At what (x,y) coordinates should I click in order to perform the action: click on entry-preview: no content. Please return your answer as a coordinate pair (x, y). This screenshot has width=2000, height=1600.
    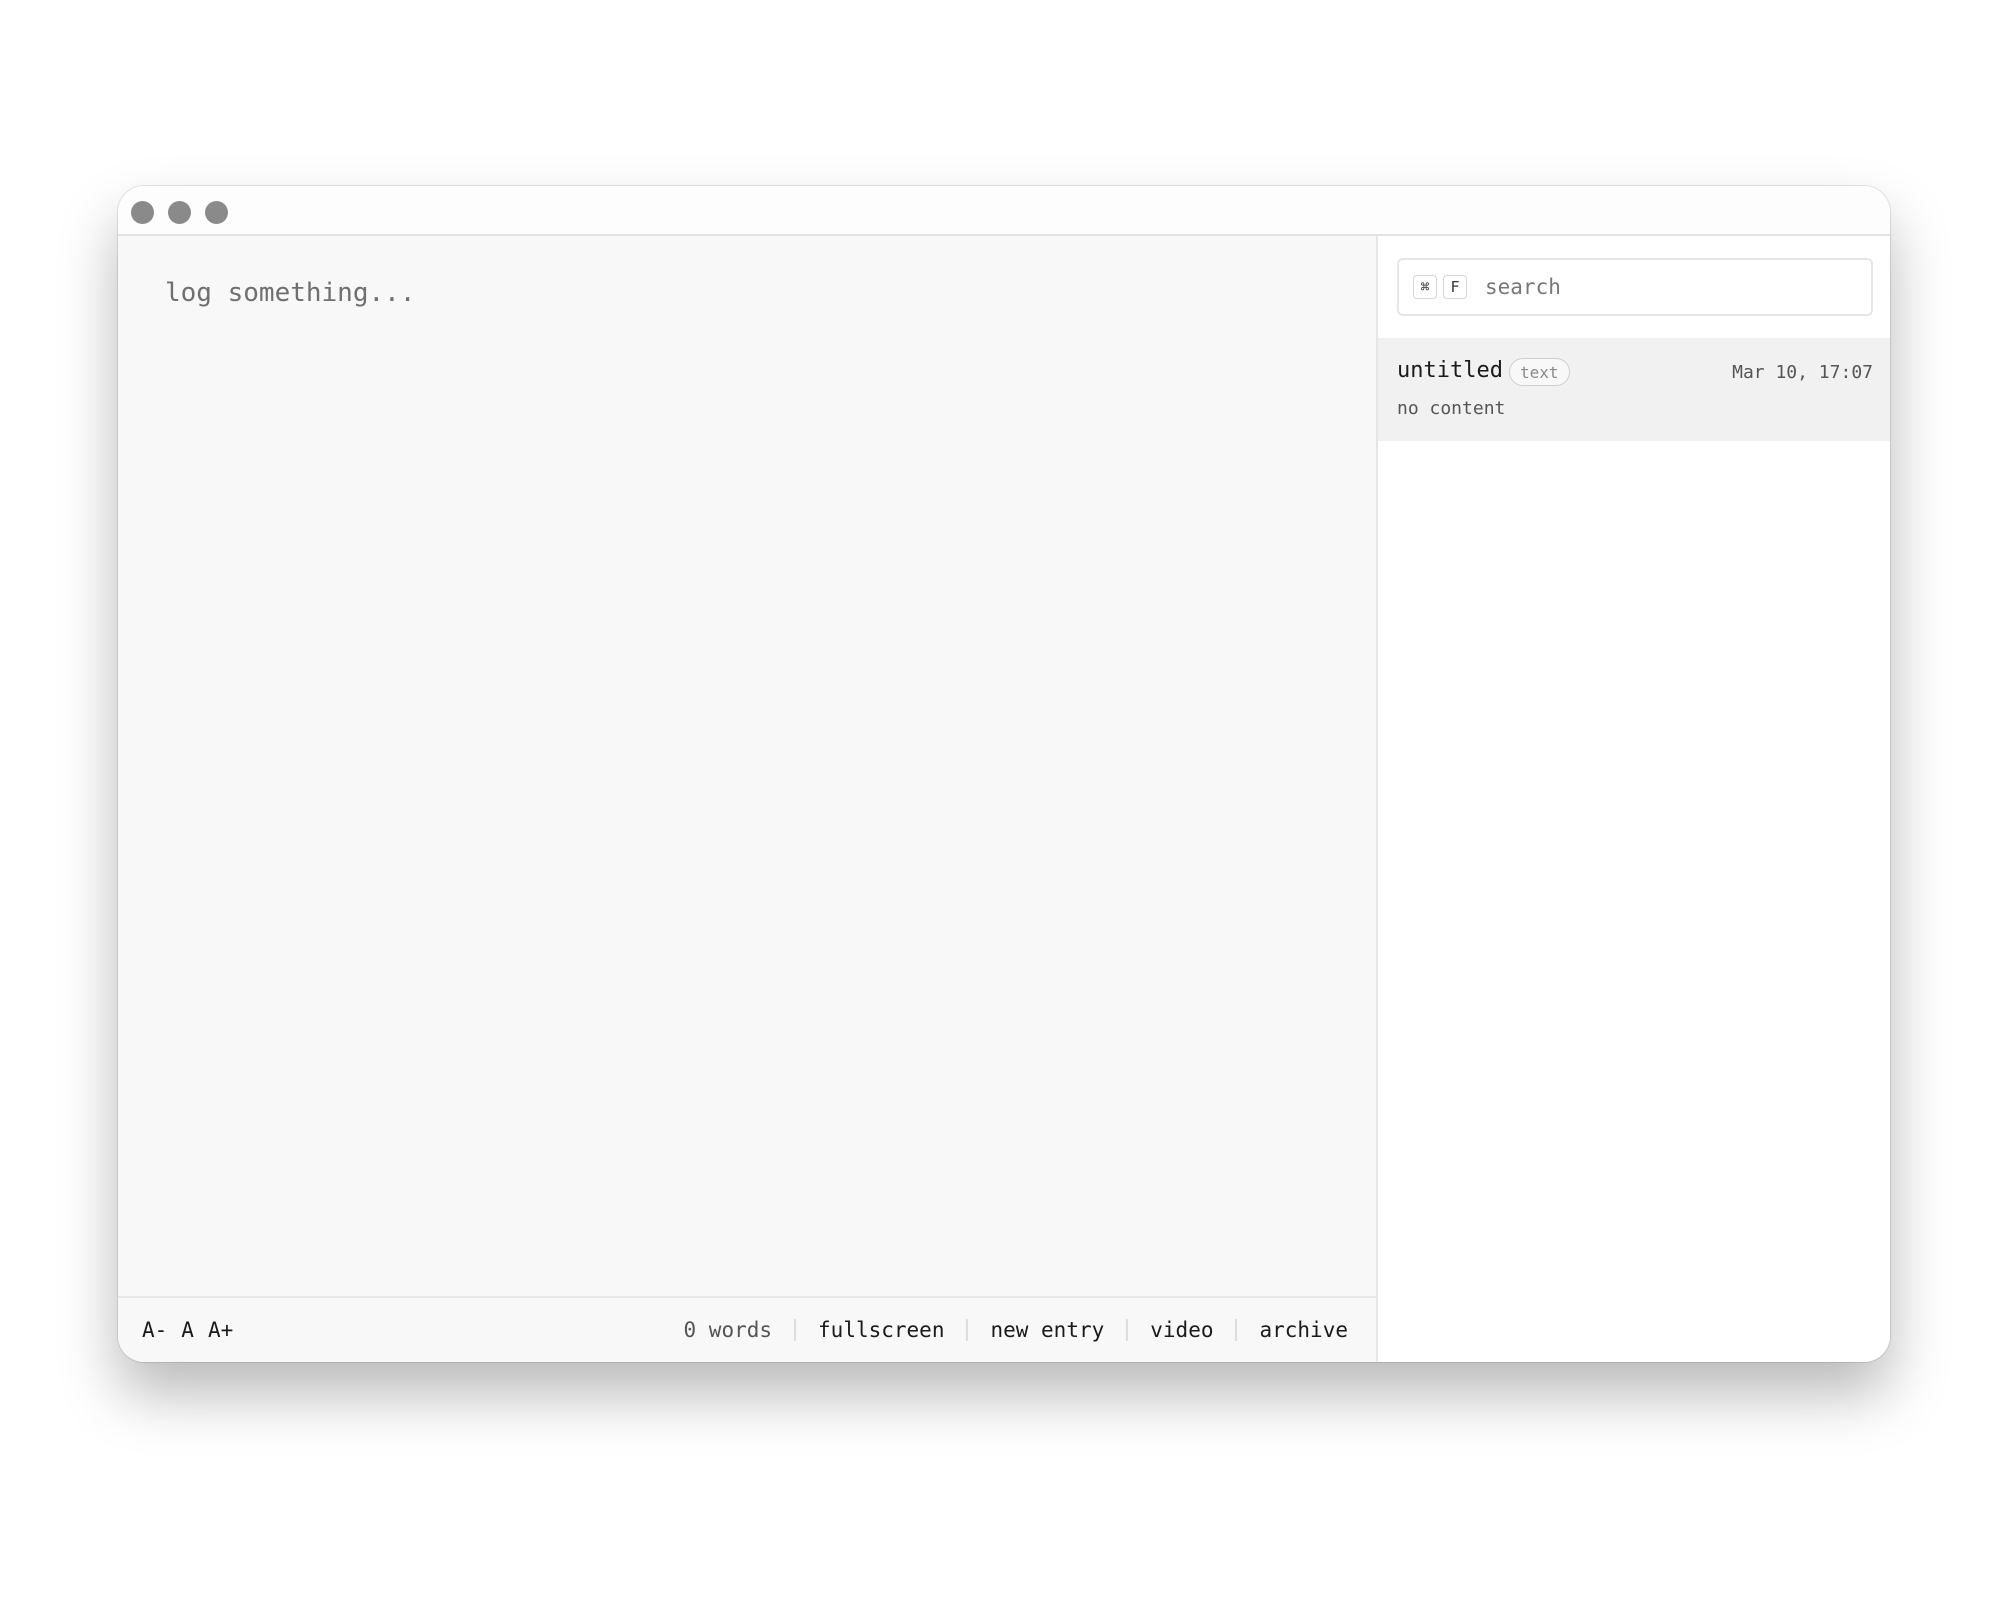
    Looking at the image, I should click on (1451, 408).